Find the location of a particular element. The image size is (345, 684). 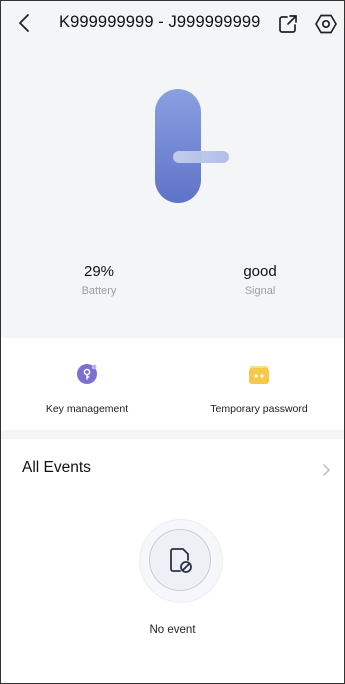

external-link-icon is located at coordinates (288, 24).